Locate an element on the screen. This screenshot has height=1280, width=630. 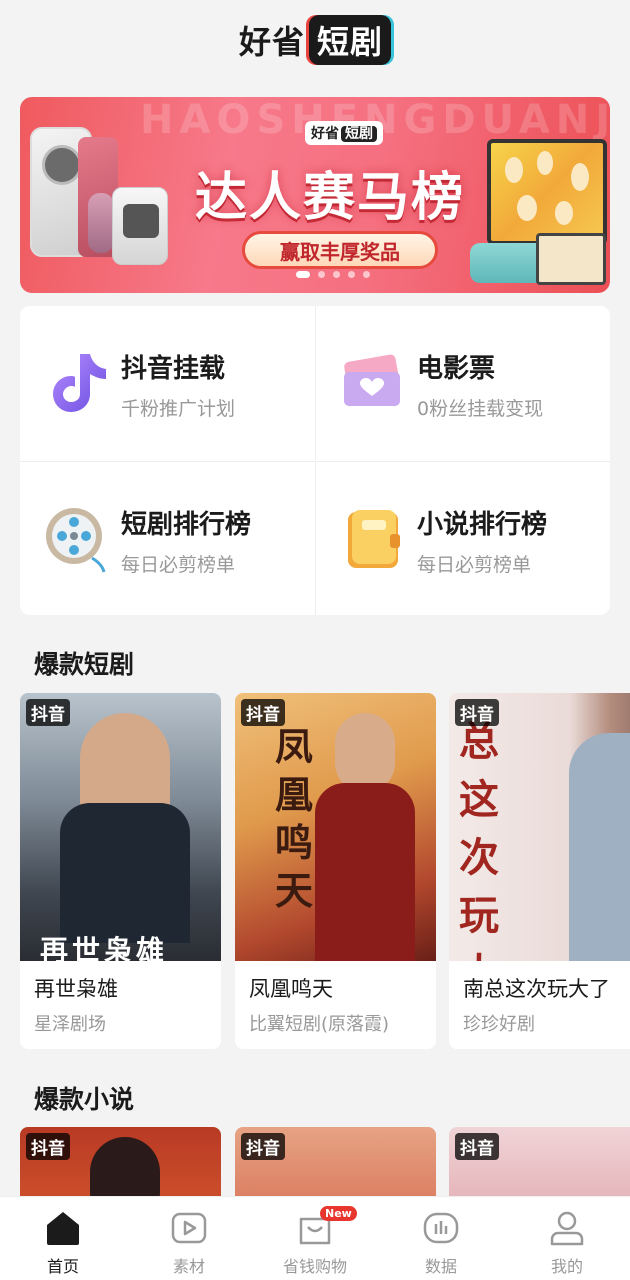
menu-item-movie-ticket: 电影票 0粉丝挂载变现 is located at coordinates (462, 383).